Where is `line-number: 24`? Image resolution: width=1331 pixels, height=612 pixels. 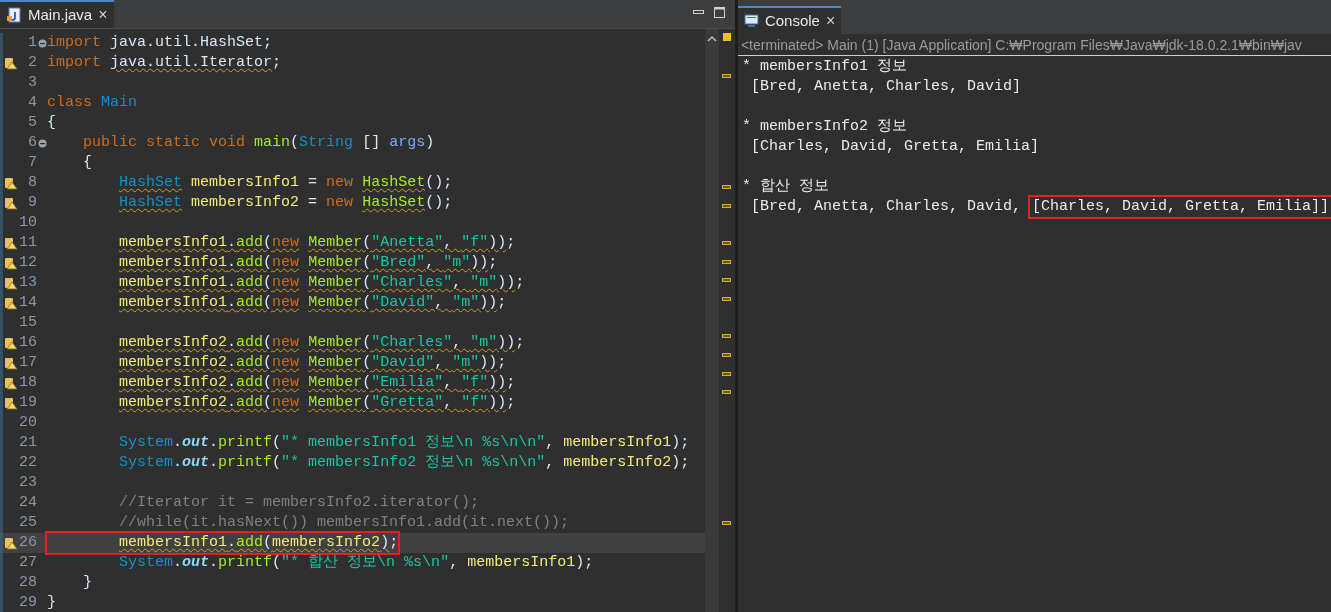 line-number: 24 is located at coordinates (28, 502).